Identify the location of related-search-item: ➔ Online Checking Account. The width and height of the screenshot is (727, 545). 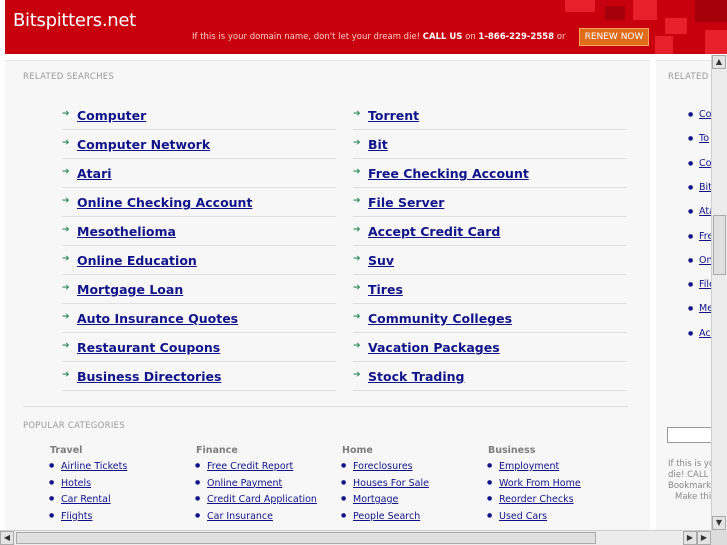
(199, 202).